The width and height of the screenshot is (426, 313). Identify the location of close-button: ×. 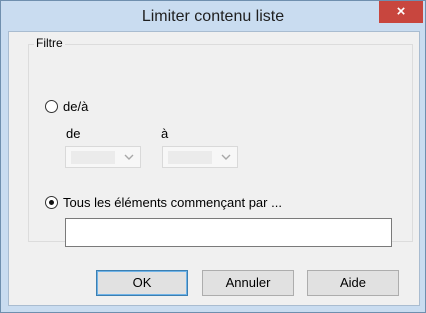
(401, 12).